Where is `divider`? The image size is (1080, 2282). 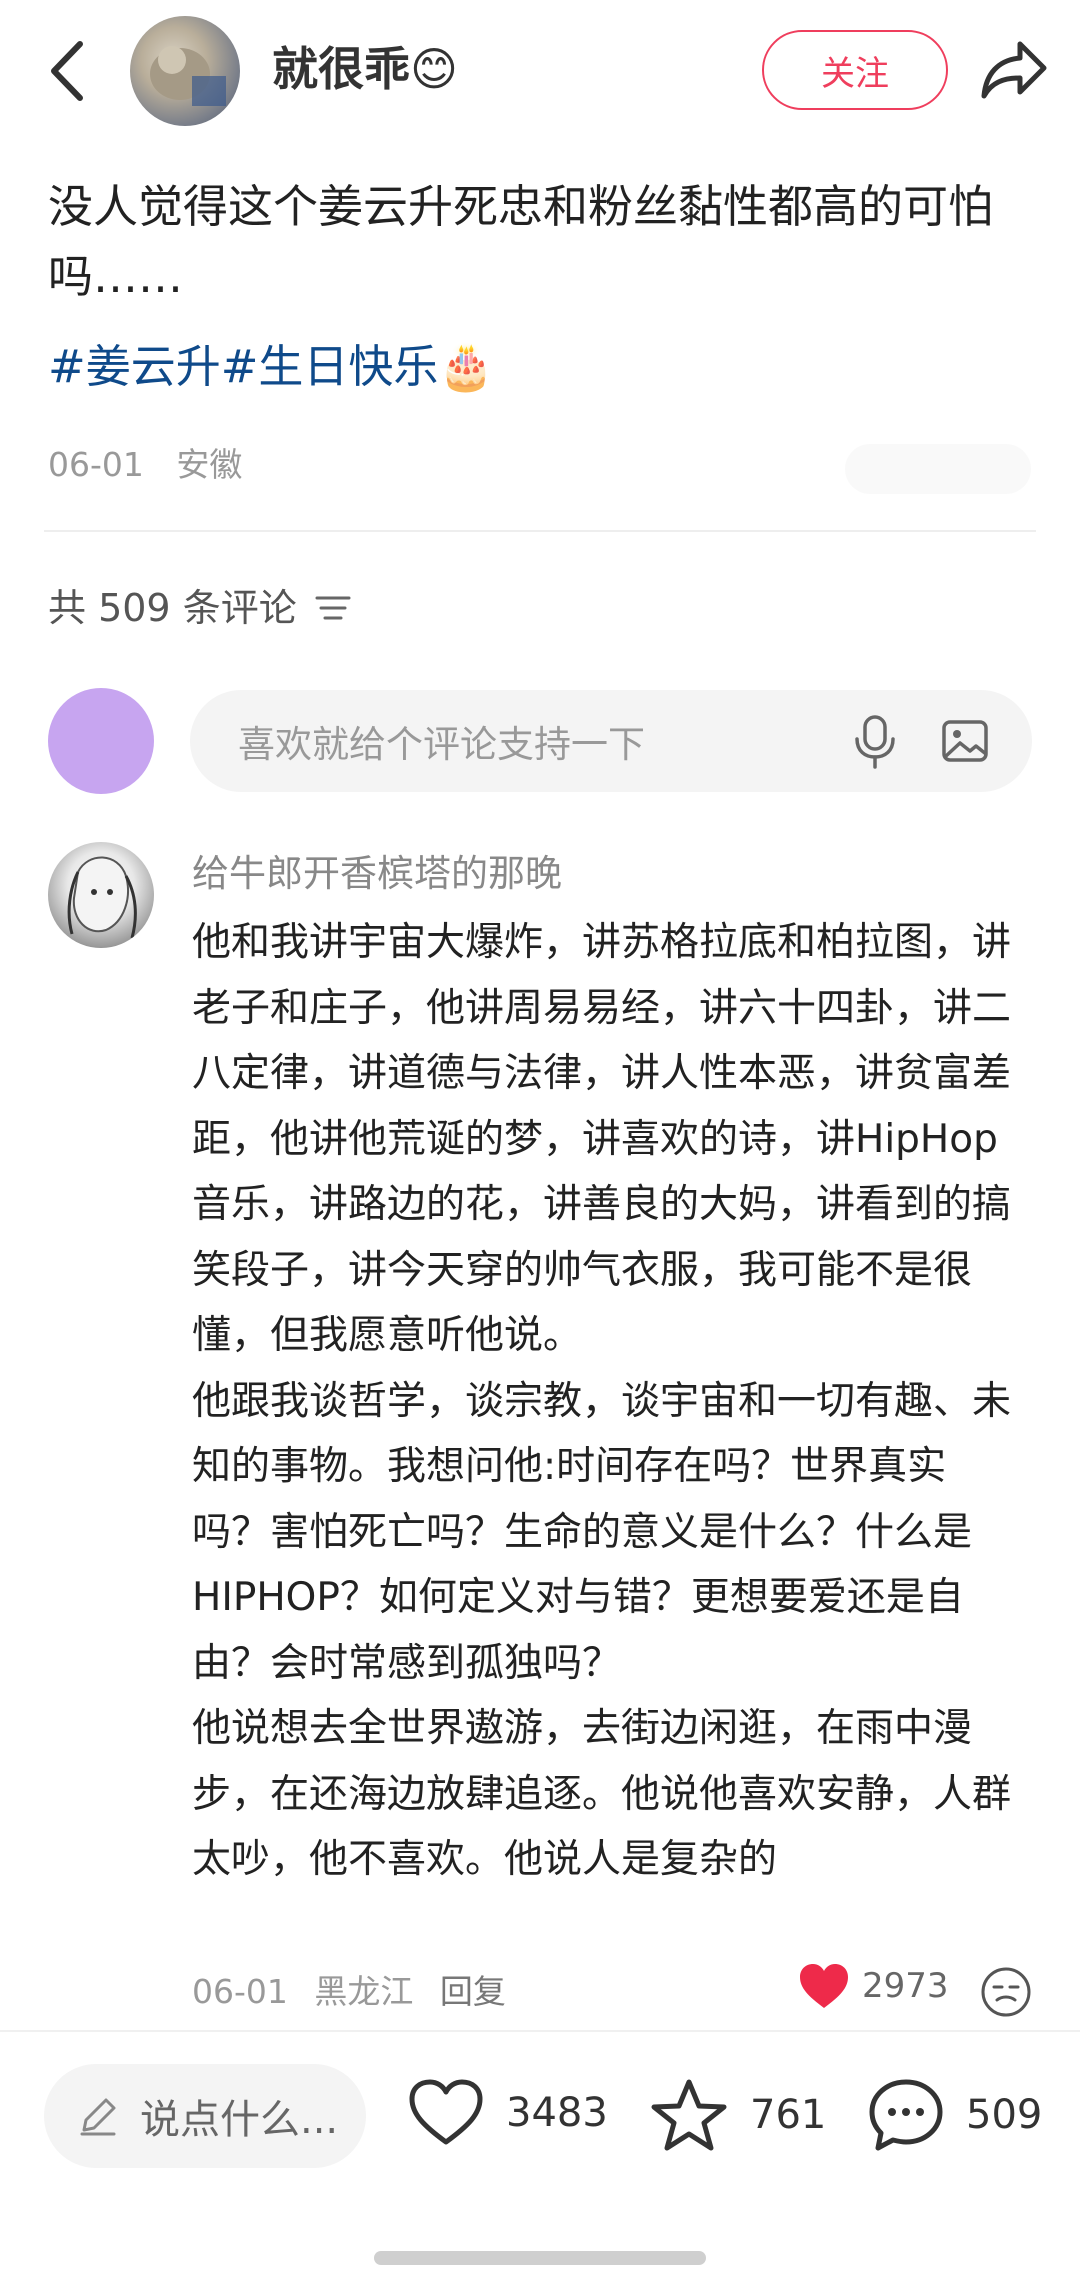
divider is located at coordinates (540, 531).